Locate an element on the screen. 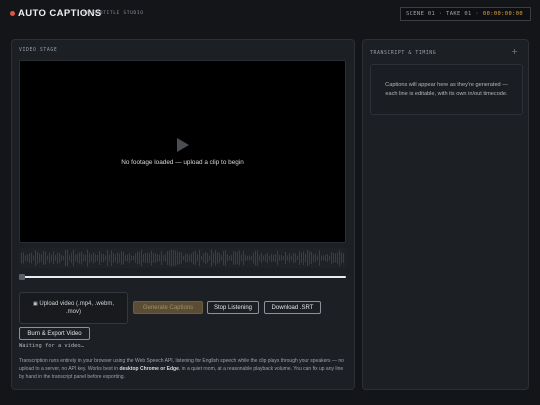  scrub-bar is located at coordinates (182, 277).